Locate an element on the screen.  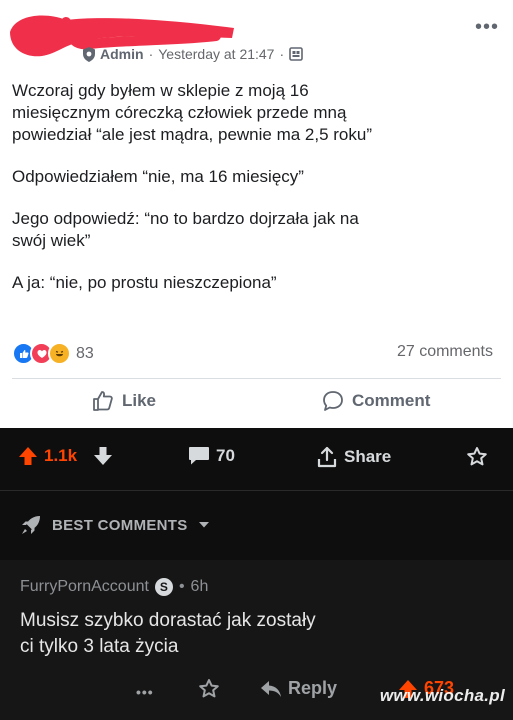
user-badge-icon: S is located at coordinates (163, 587).